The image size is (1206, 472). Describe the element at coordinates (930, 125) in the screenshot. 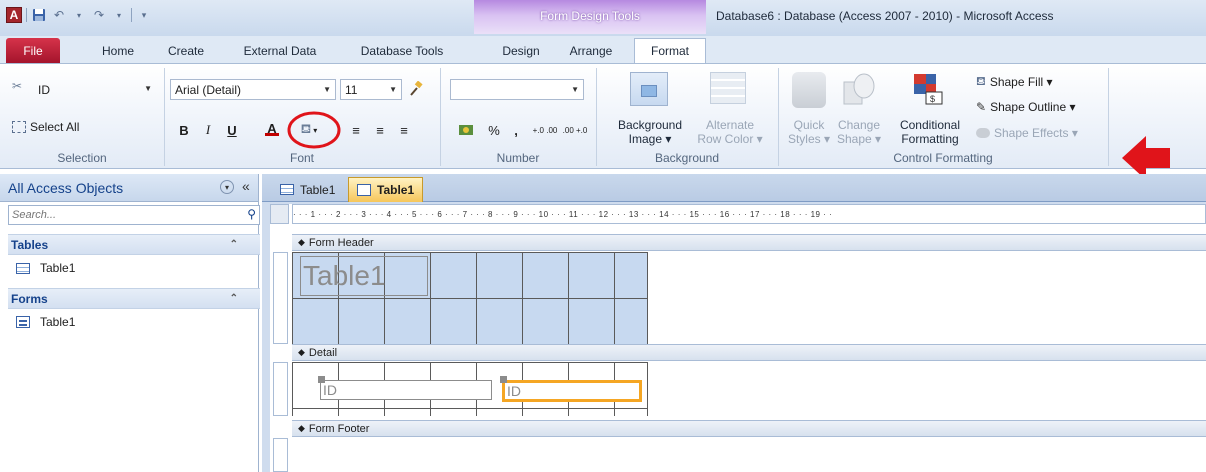

I see `conditional-label-line1: Conditional` at that location.